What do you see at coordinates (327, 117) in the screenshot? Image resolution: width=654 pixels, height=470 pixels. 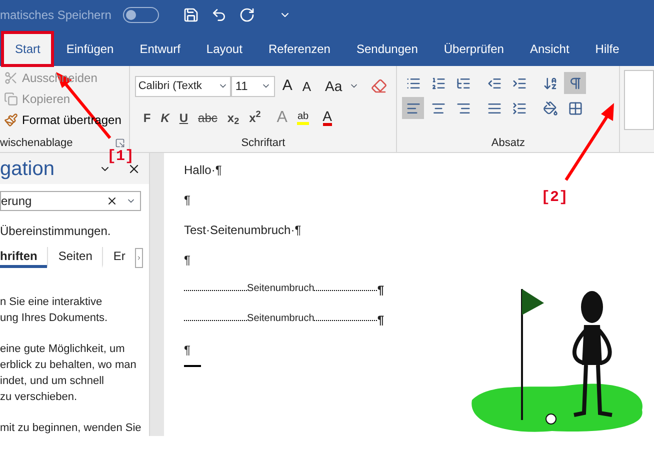 I see `font-color-button: A` at bounding box center [327, 117].